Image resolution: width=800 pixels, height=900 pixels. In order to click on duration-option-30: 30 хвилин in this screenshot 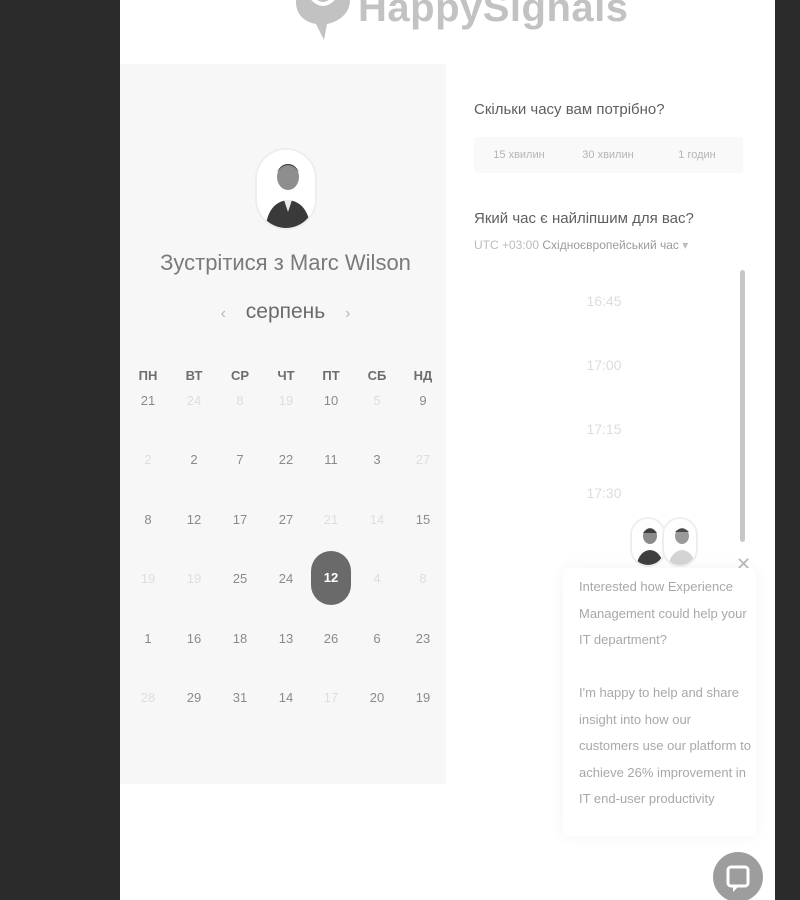, I will do `click(608, 155)`.